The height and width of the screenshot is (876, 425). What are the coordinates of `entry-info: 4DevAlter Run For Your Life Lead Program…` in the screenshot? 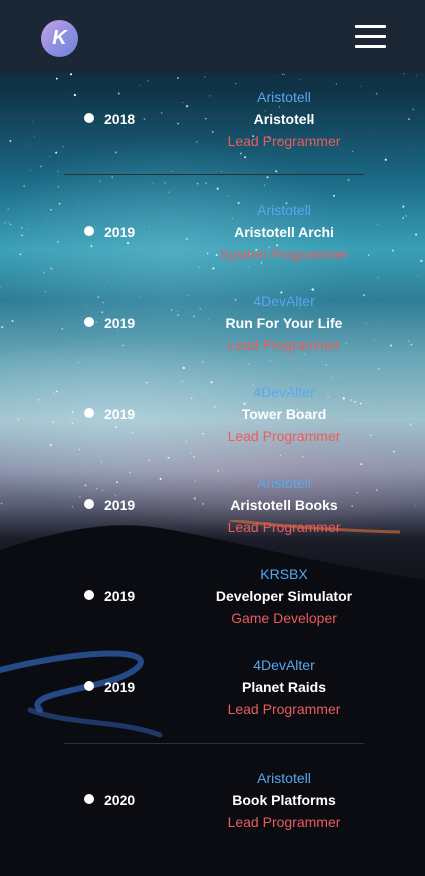 It's located at (284, 323).